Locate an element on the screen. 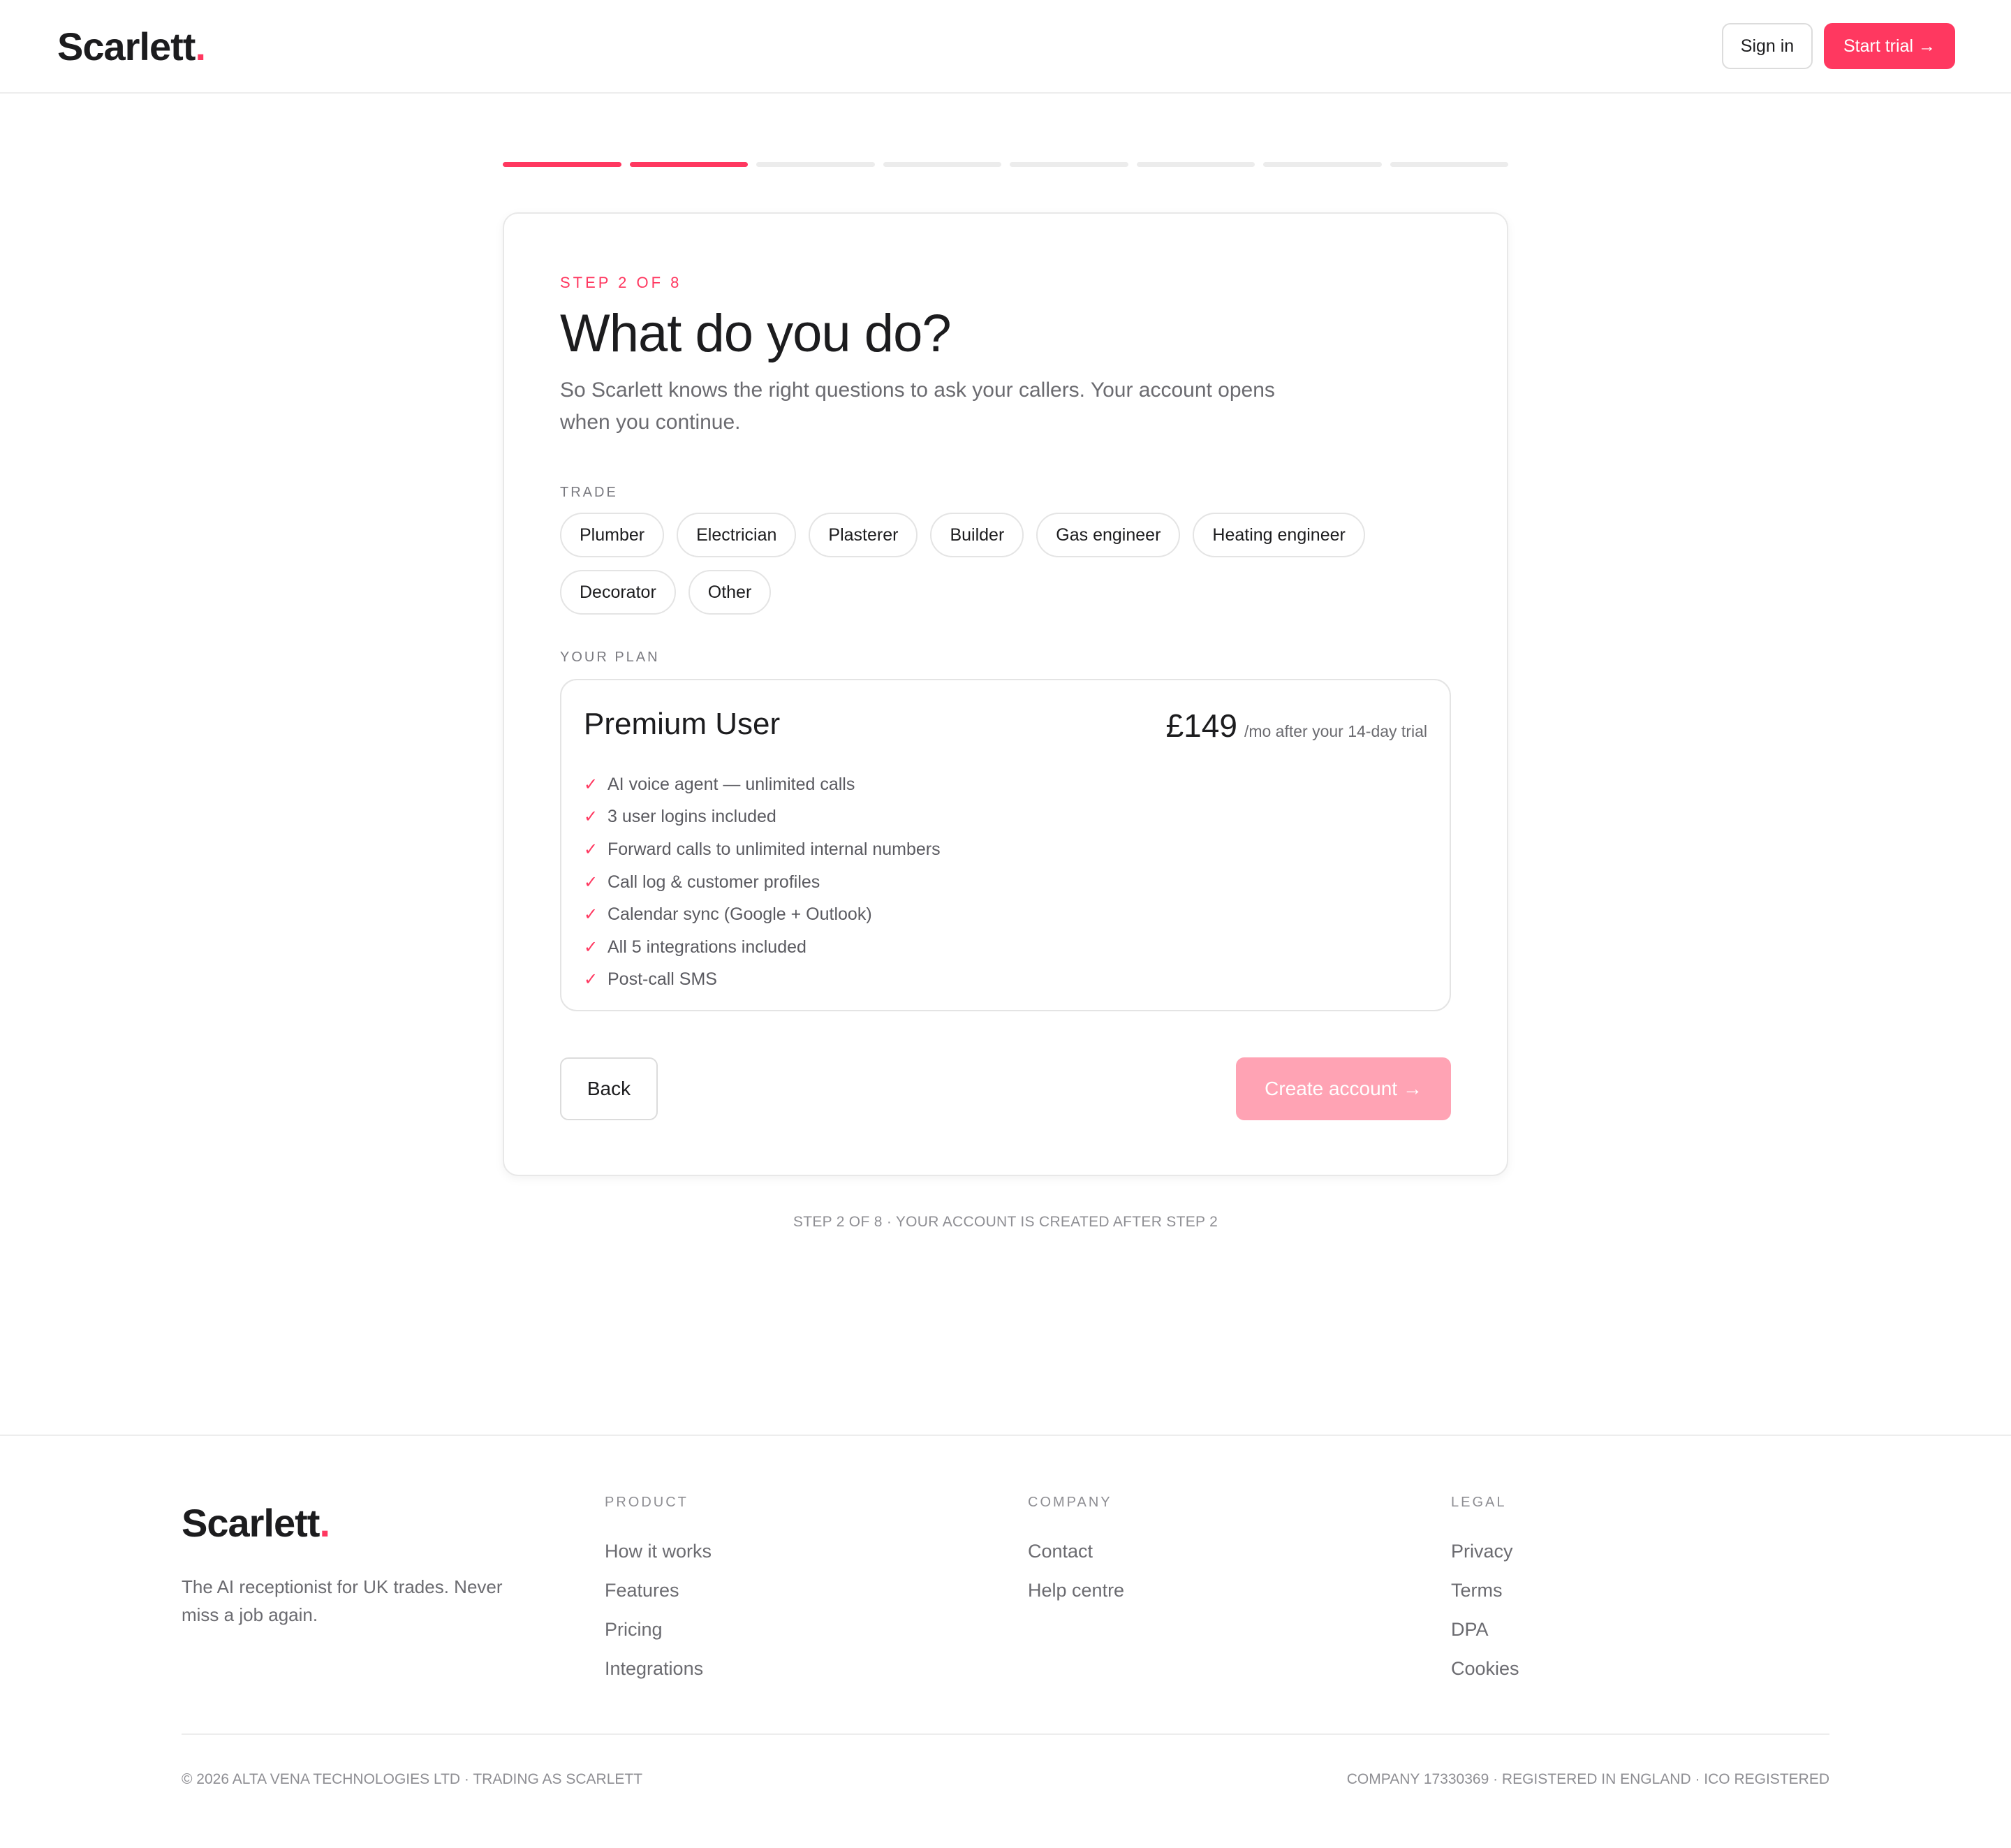  trade-section-label: TRADE is located at coordinates (589, 492).